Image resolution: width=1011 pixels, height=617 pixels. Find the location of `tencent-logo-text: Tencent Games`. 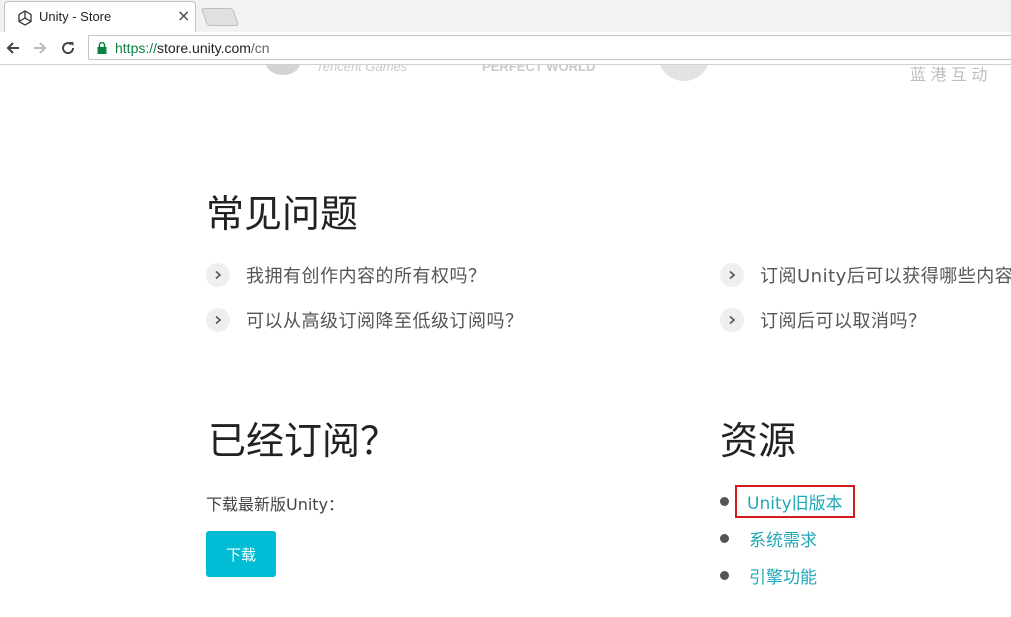

tencent-logo-text: Tencent Games is located at coordinates (362, 69).